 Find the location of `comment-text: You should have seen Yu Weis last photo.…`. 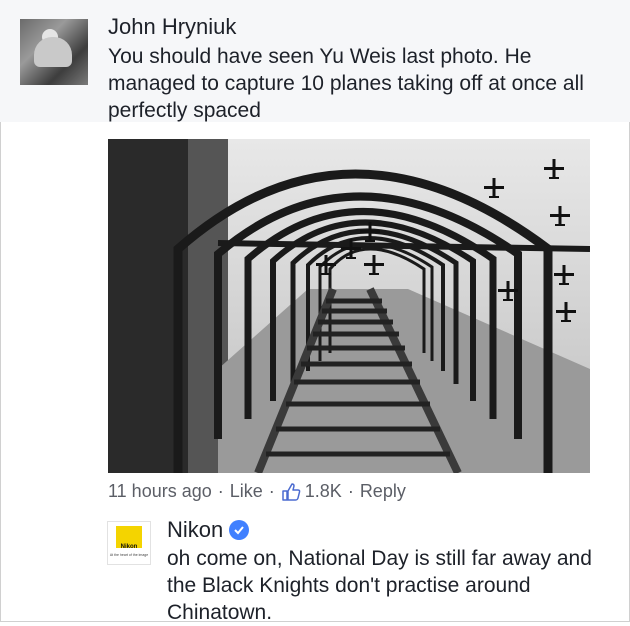

comment-text: You should have seen Yu Weis last photo.… is located at coordinates (346, 83).